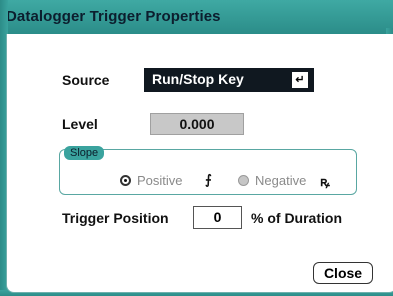  What do you see at coordinates (80, 124) in the screenshot?
I see `level-label: Level` at bounding box center [80, 124].